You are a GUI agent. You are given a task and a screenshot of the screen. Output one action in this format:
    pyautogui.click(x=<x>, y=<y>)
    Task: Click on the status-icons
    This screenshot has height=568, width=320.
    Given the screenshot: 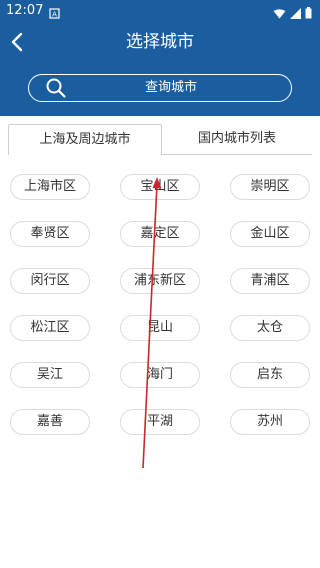 What is the action you would take?
    pyautogui.click(x=292, y=13)
    